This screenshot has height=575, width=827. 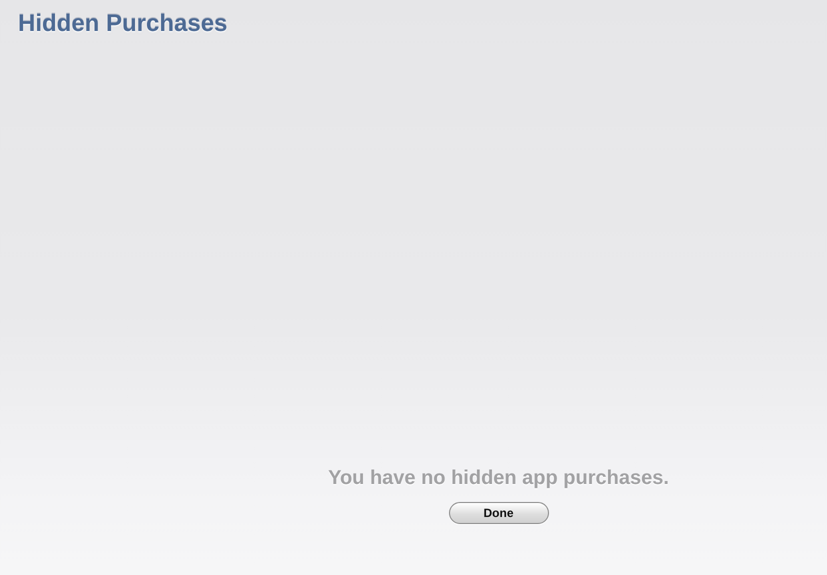 What do you see at coordinates (123, 24) in the screenshot?
I see `page-title: Hidden Purchases` at bounding box center [123, 24].